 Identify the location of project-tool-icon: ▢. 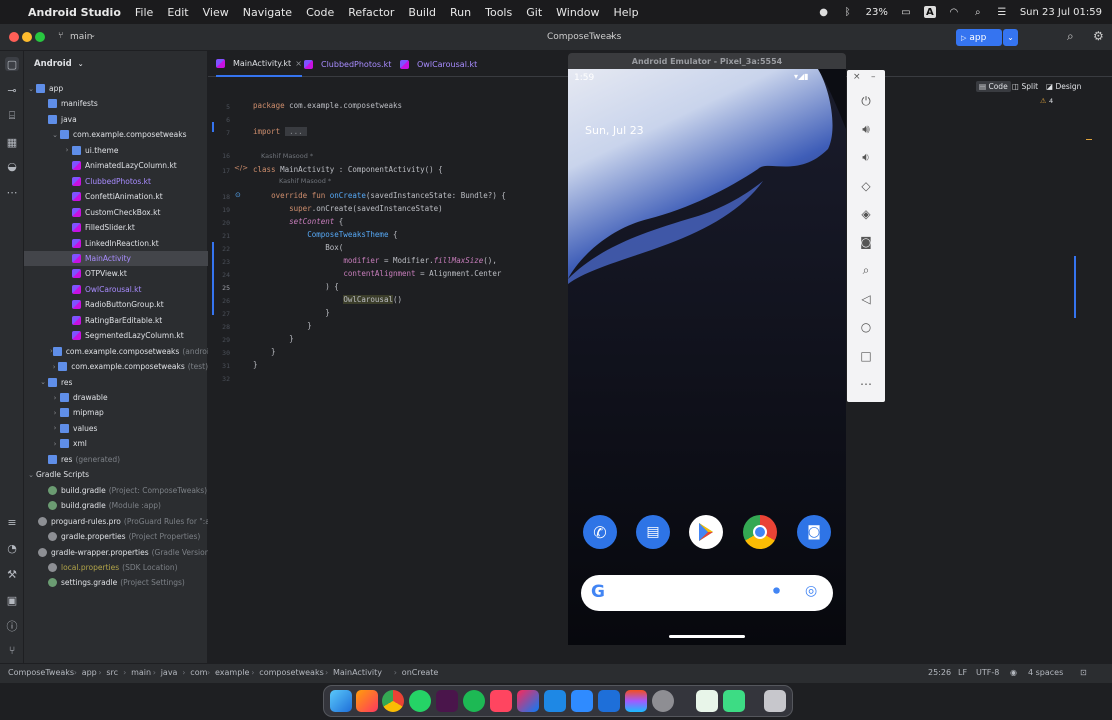
(12, 64).